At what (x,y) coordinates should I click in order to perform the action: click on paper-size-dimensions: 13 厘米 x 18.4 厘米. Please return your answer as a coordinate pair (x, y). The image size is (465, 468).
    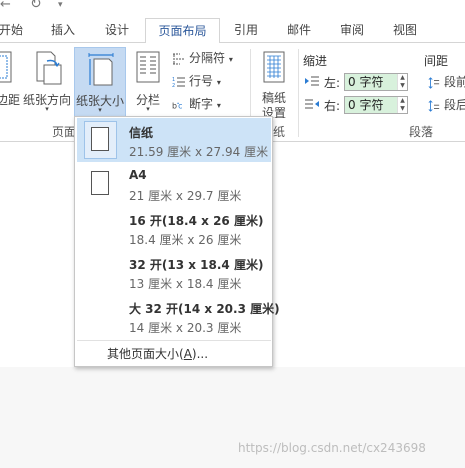
    Looking at the image, I should click on (185, 284).